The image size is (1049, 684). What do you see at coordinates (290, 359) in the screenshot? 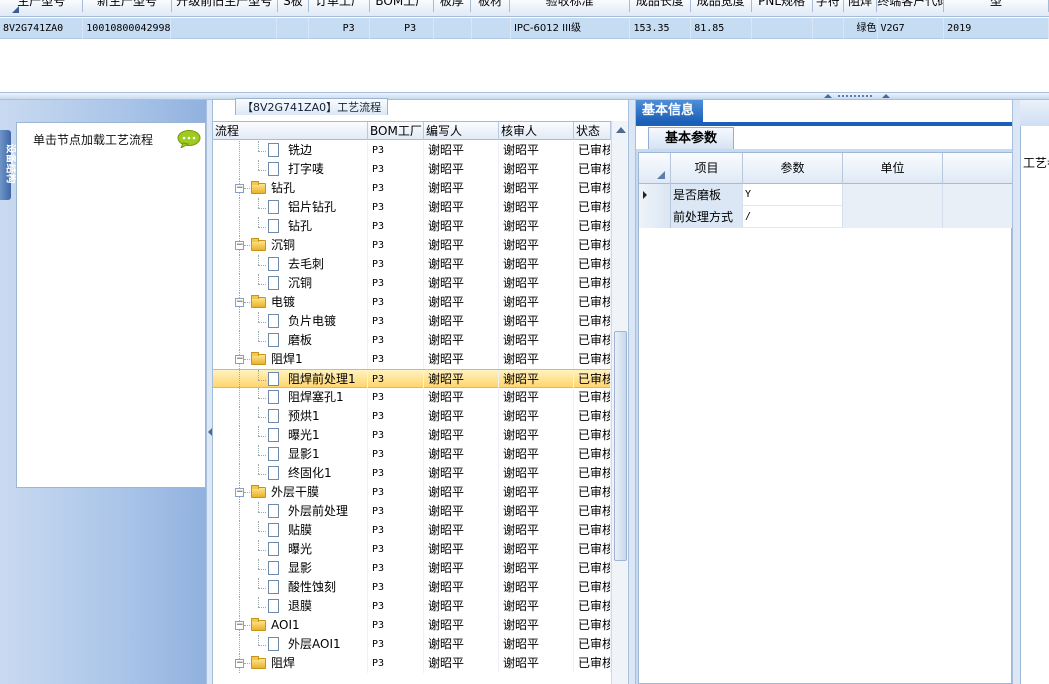
I see `tree-node: − 阻焊1` at bounding box center [290, 359].